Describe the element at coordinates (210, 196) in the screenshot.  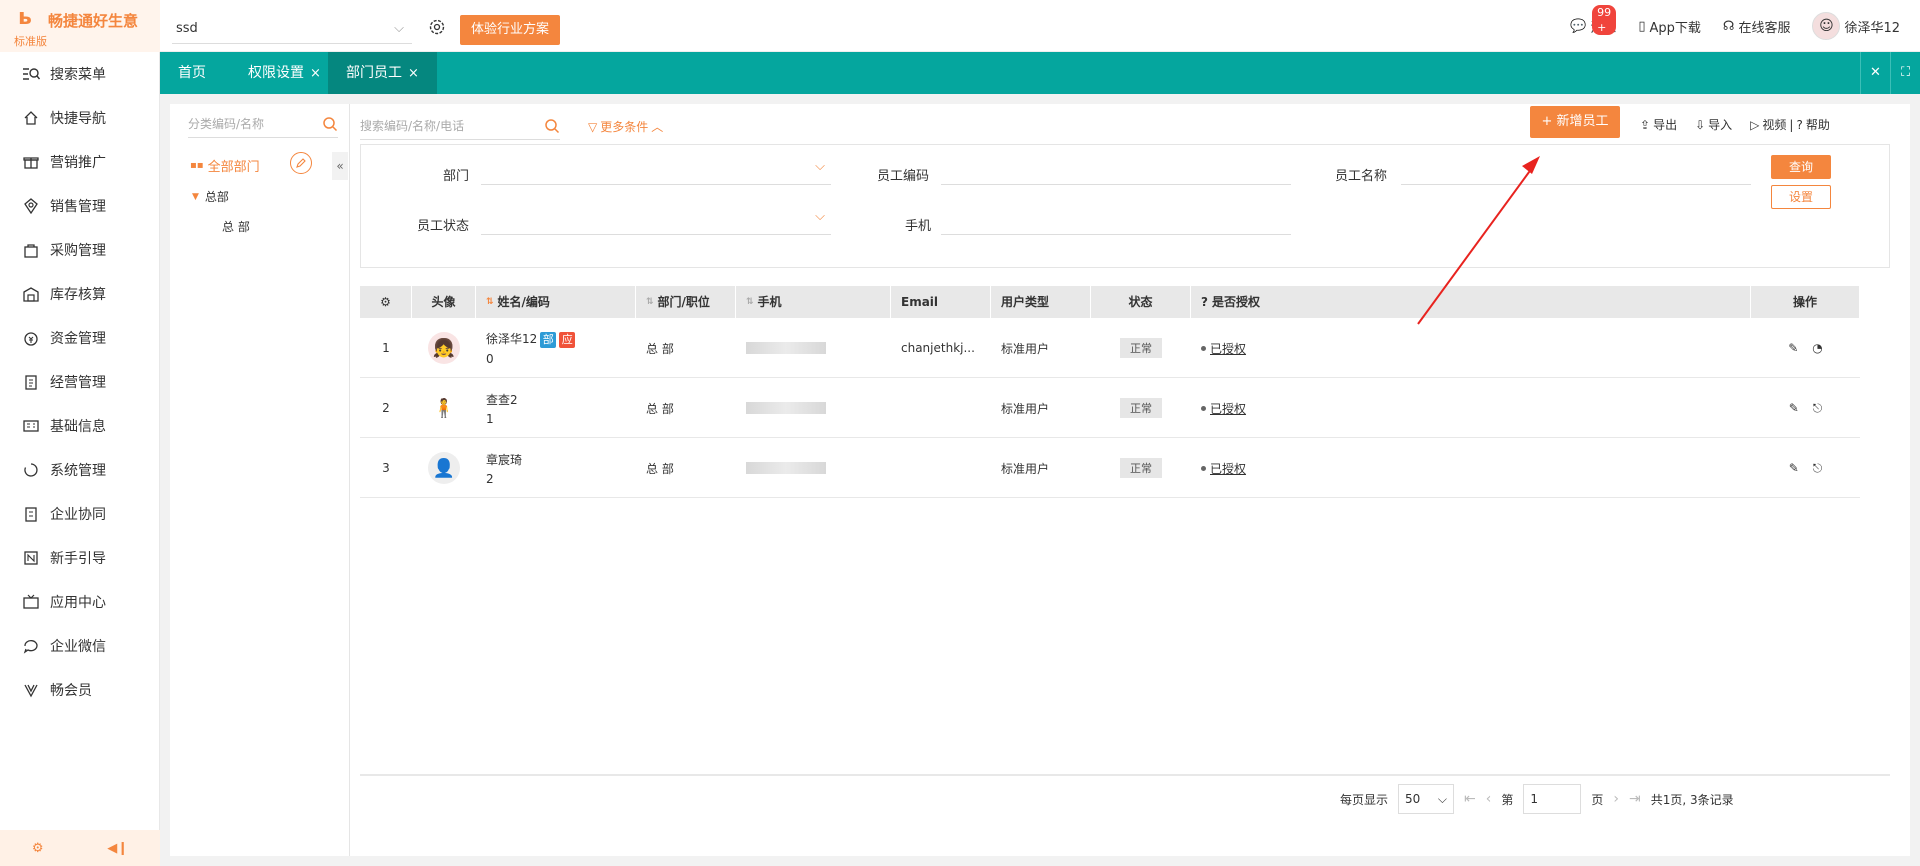
I see `tree-node-hq: ▼ 总部` at that location.